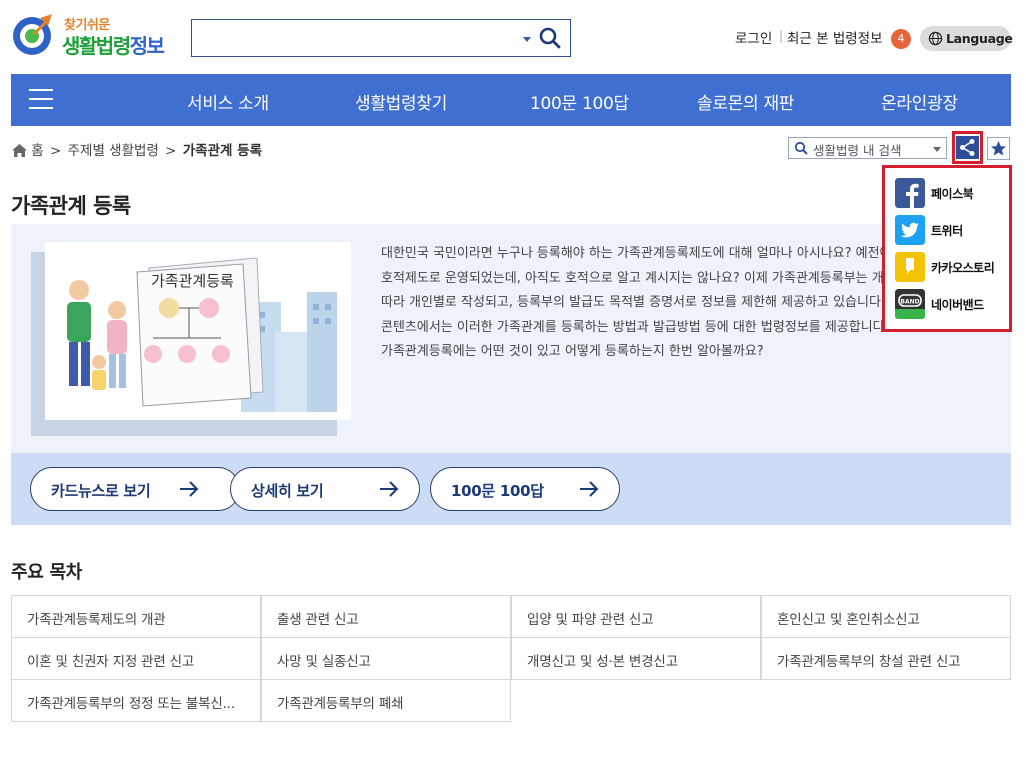 This screenshot has height=758, width=1026. Describe the element at coordinates (947, 248) in the screenshot. I see `share-popup: 페이스북 트위터 카카오스토리 BAND 네이버밴드` at that location.